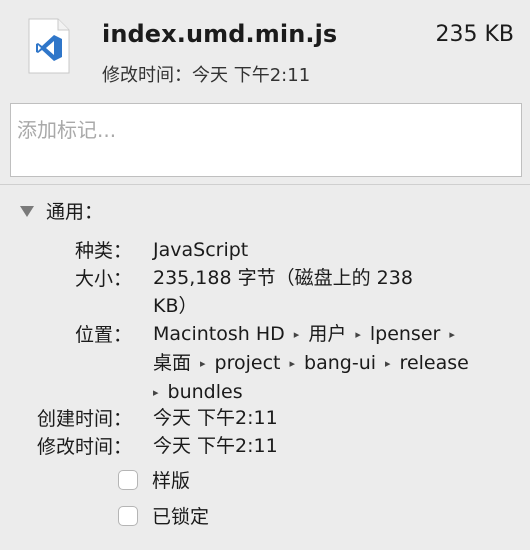 The height and width of the screenshot is (550, 530). I want to click on stationery-label: 样版, so click(171, 481).